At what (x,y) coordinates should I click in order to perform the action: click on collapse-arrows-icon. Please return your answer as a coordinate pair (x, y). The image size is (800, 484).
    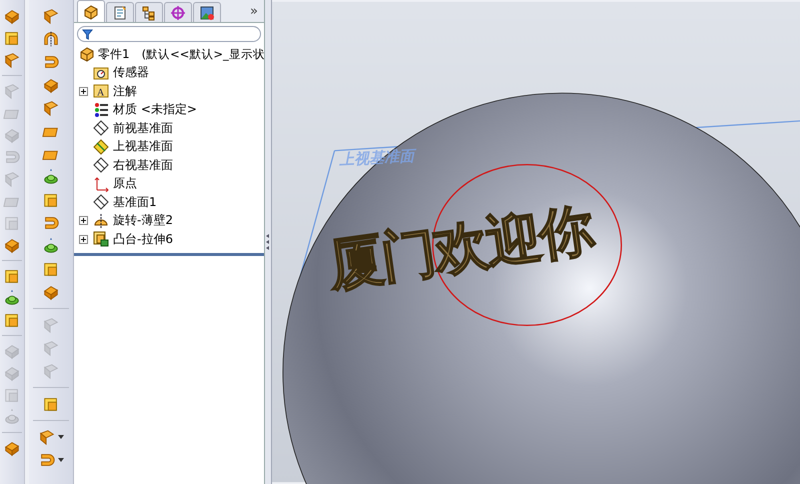
    Looking at the image, I should click on (267, 242).